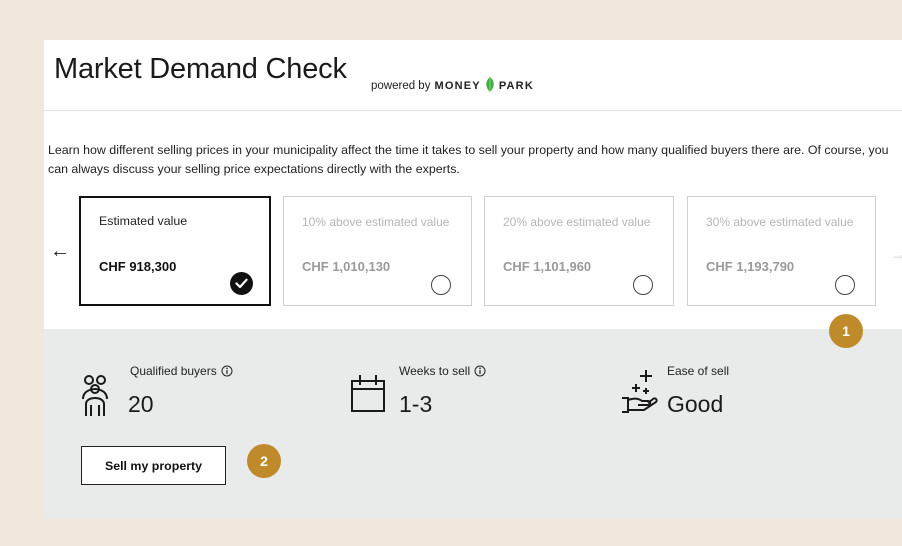 This screenshot has width=902, height=546. Describe the element at coordinates (376, 222) in the screenshot. I see `price-option-label: 10% above estimated value` at that location.